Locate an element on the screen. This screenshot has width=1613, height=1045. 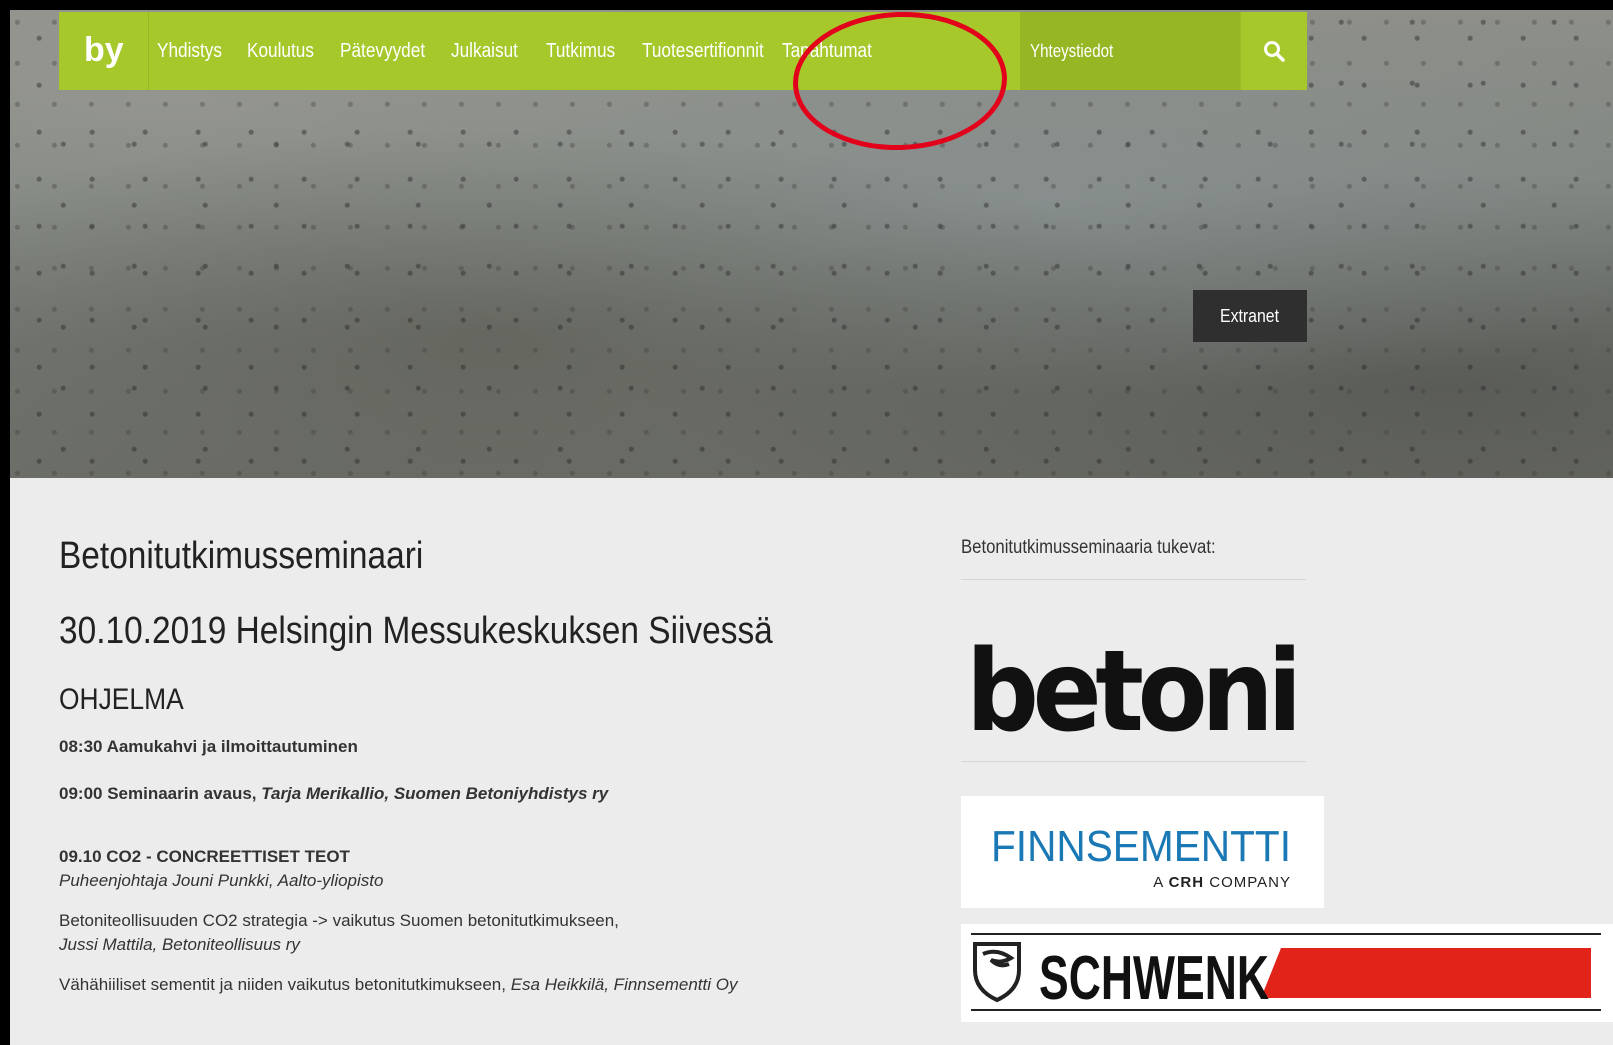
program-heading: OHJELMA is located at coordinates (121, 699).